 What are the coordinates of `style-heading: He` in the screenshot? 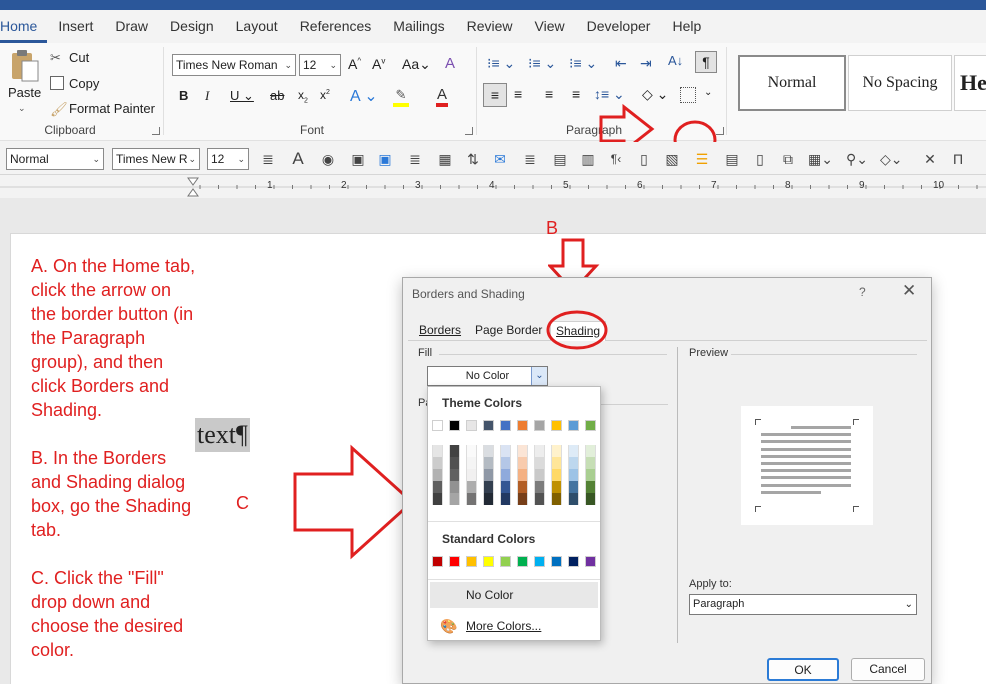 It's located at (970, 83).